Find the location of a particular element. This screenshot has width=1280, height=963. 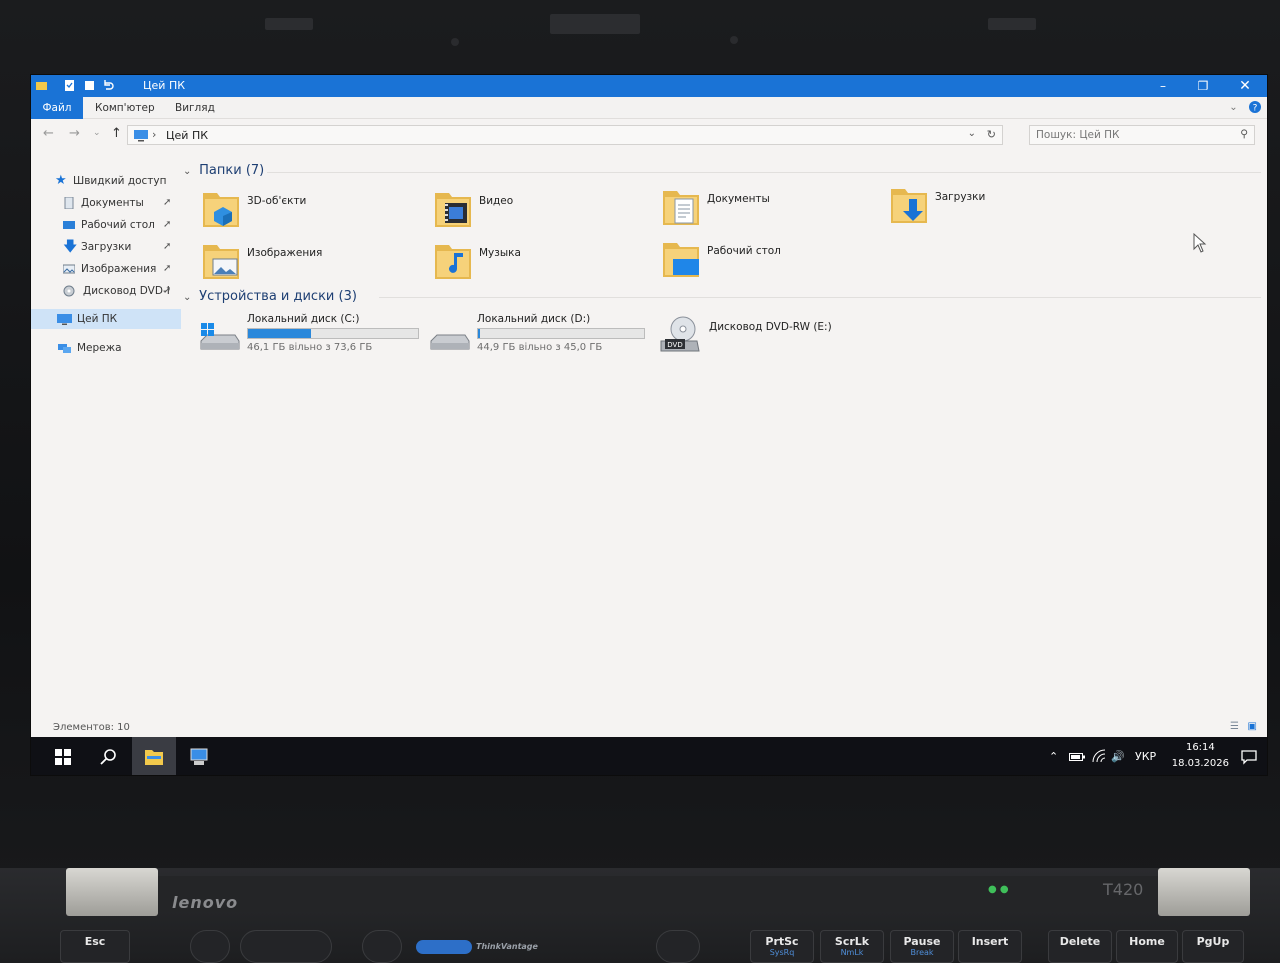

key-home: Home is located at coordinates (1147, 946).